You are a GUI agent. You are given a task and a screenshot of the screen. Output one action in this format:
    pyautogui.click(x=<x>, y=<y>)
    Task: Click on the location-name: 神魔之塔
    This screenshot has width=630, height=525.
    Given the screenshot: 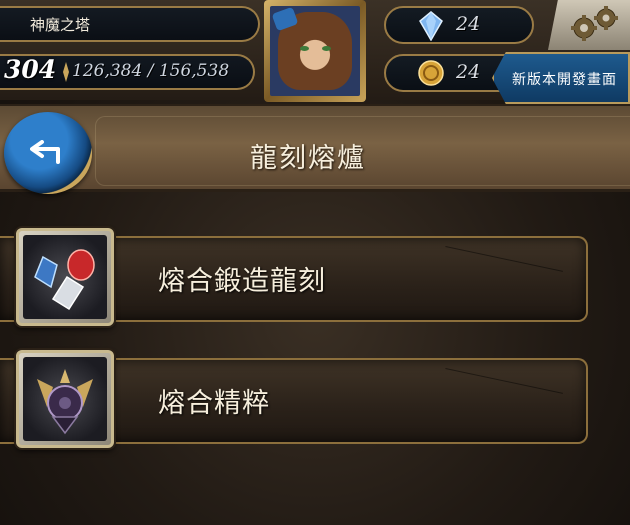 What is the action you would take?
    pyautogui.click(x=60, y=25)
    